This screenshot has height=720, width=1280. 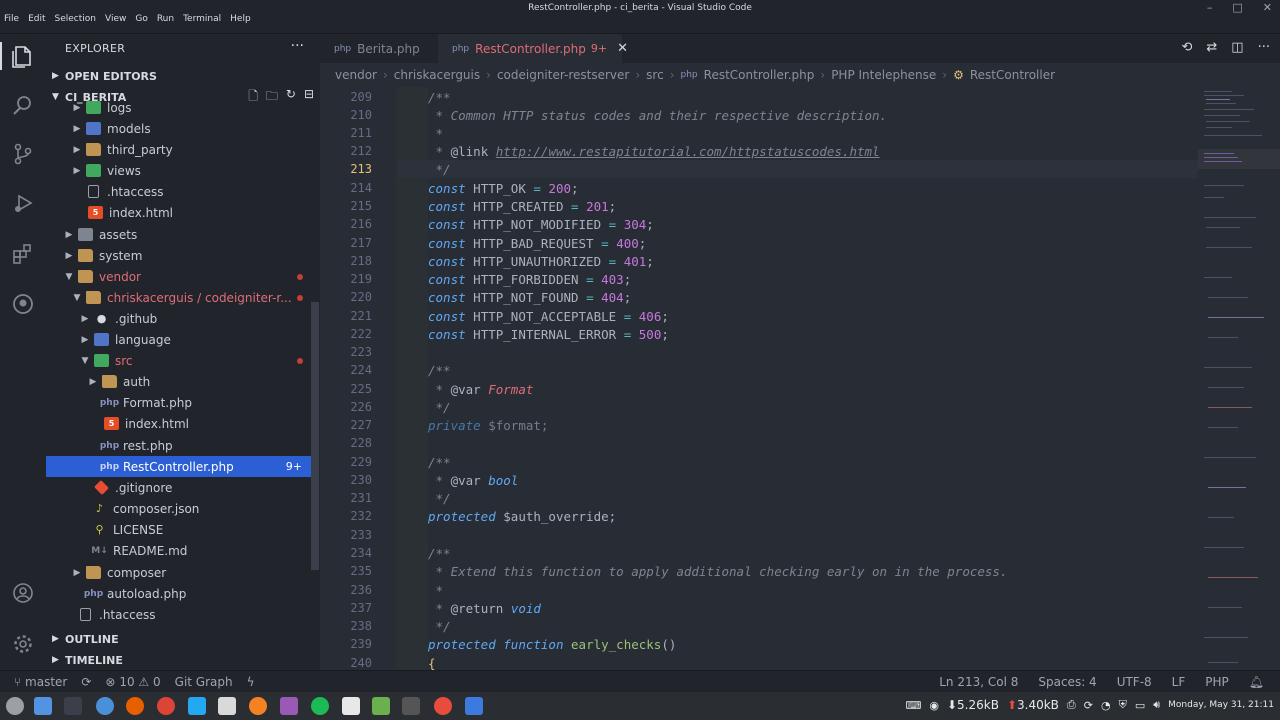 What do you see at coordinates (1217, 682) in the screenshot?
I see `language-mode: PHP` at bounding box center [1217, 682].